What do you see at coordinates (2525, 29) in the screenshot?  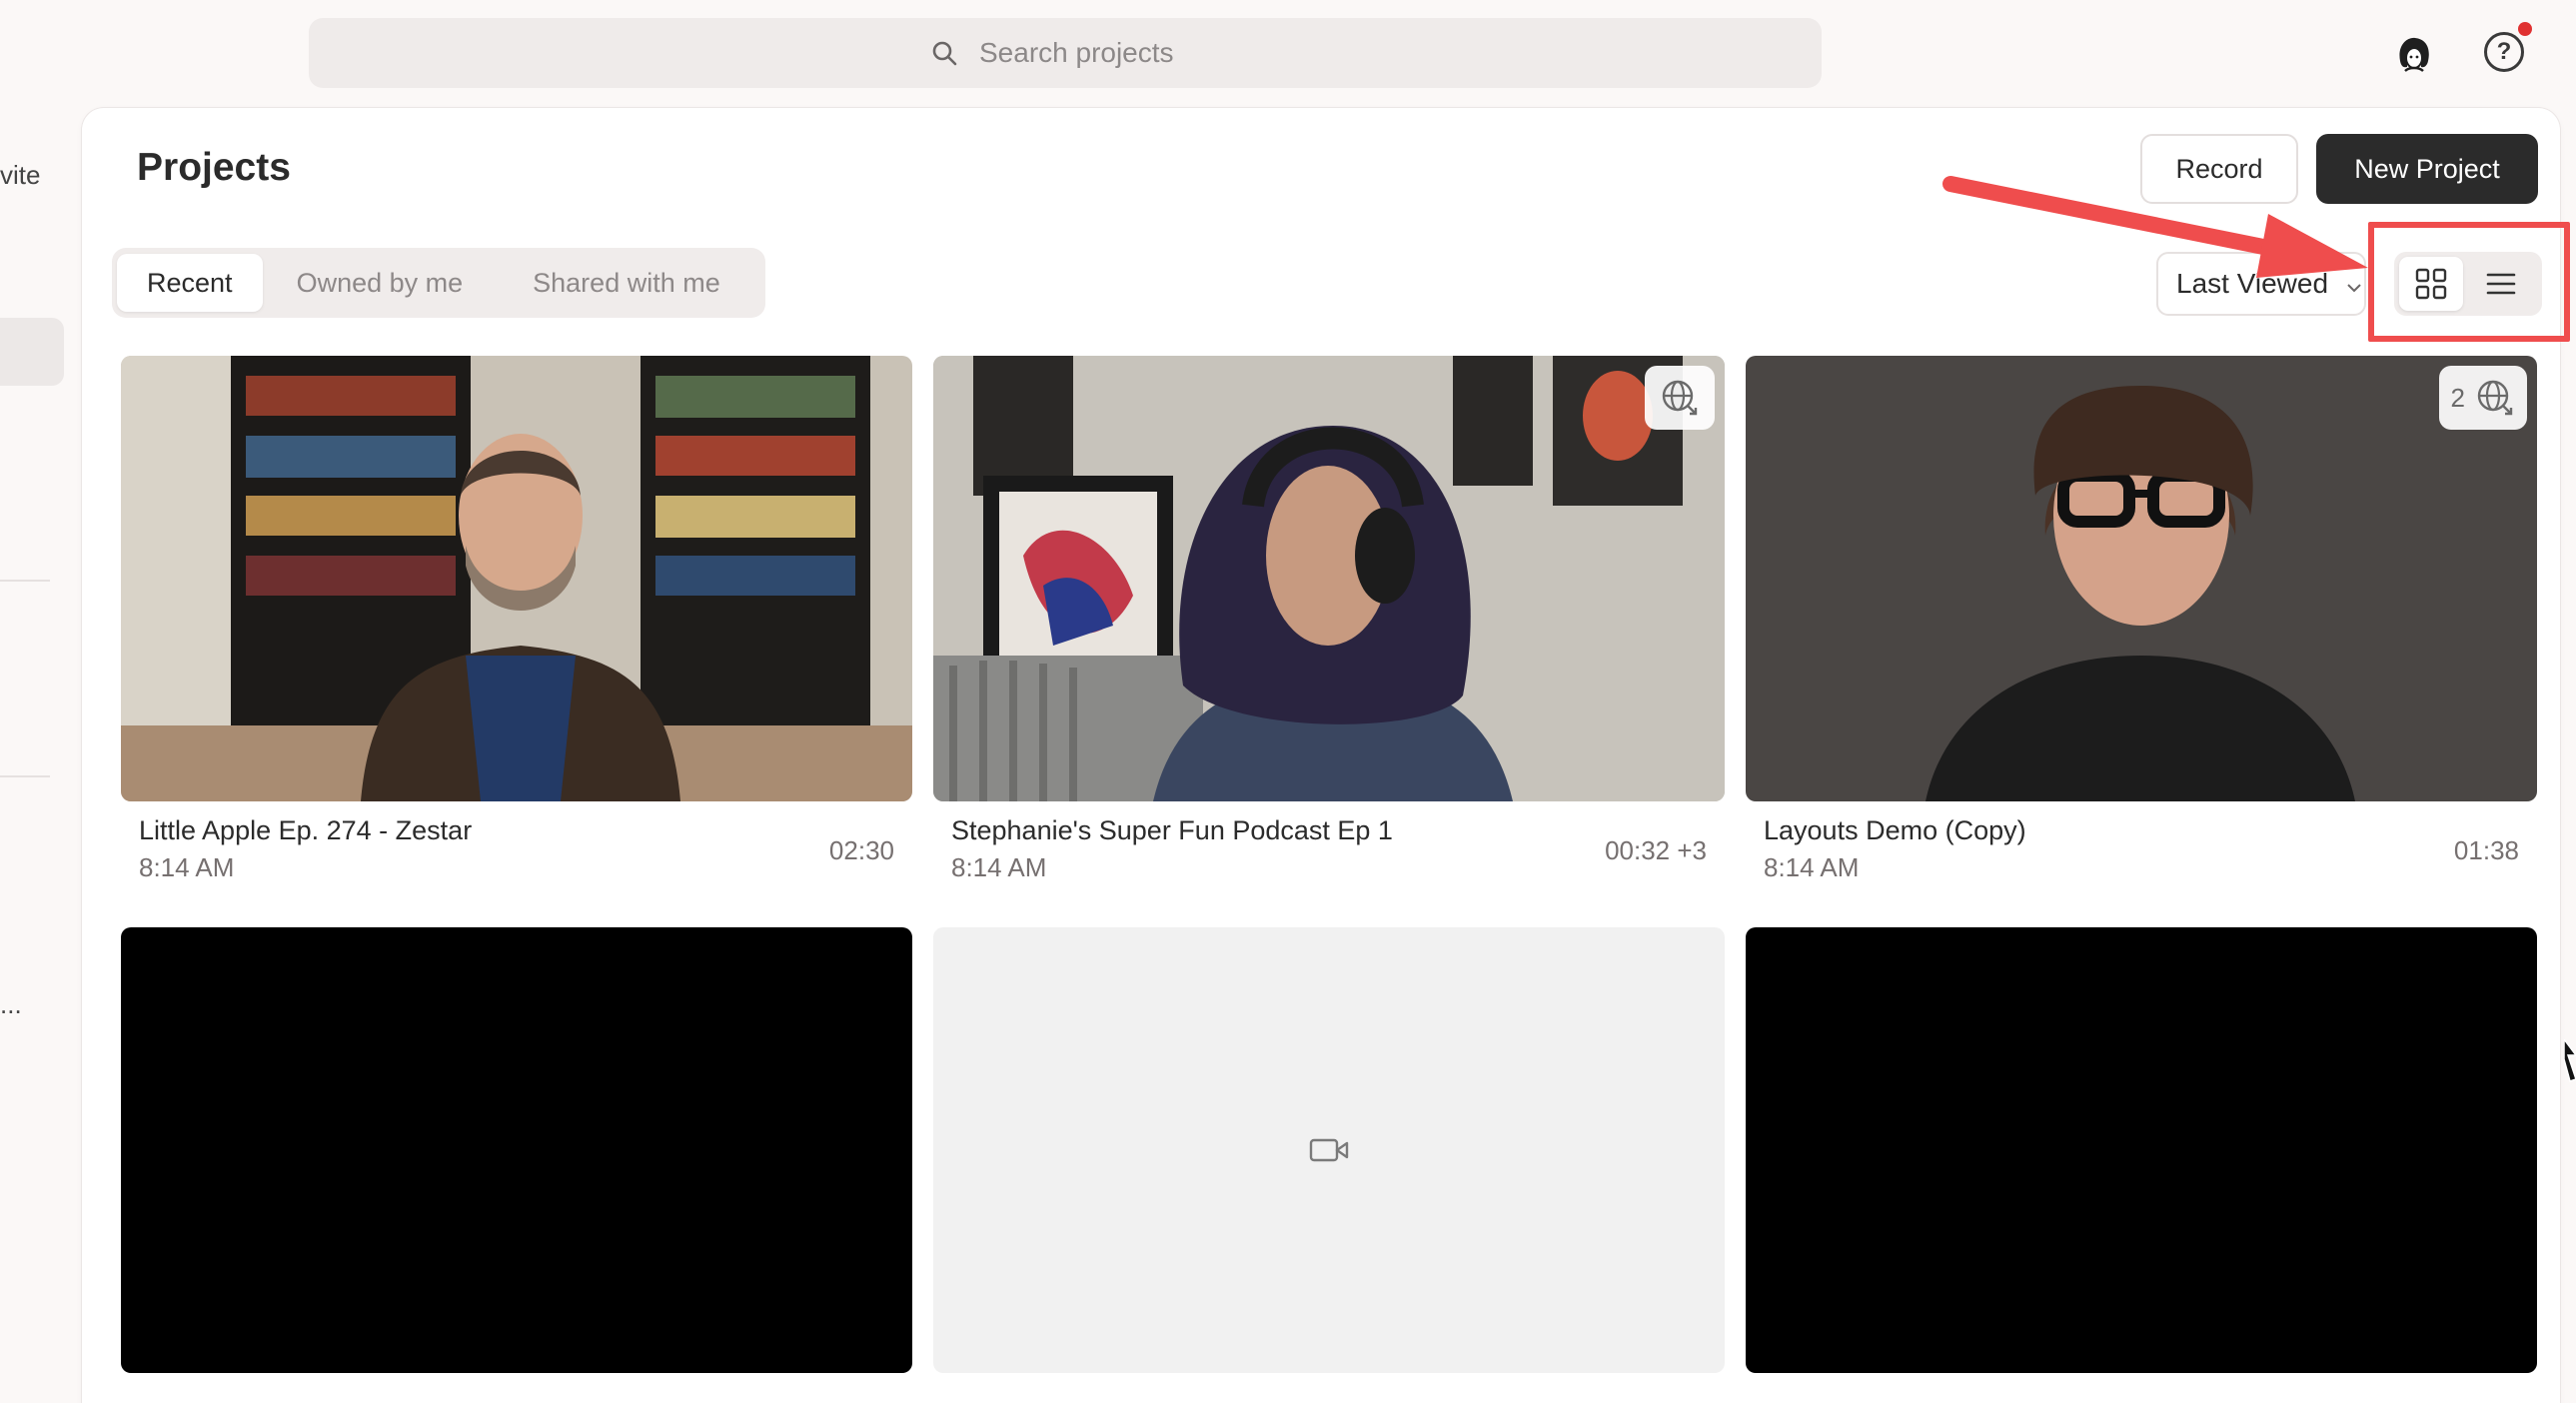 I see `notification-dot` at bounding box center [2525, 29].